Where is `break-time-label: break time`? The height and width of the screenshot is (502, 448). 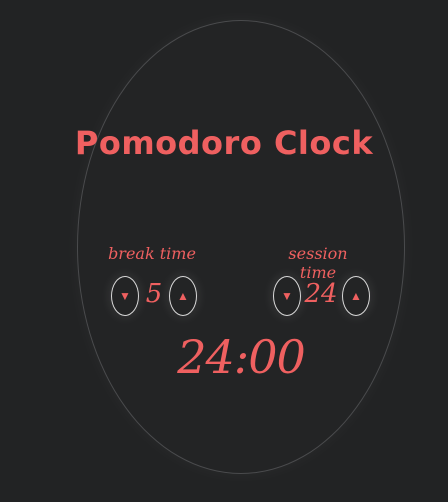 break-time-label: break time is located at coordinates (152, 253).